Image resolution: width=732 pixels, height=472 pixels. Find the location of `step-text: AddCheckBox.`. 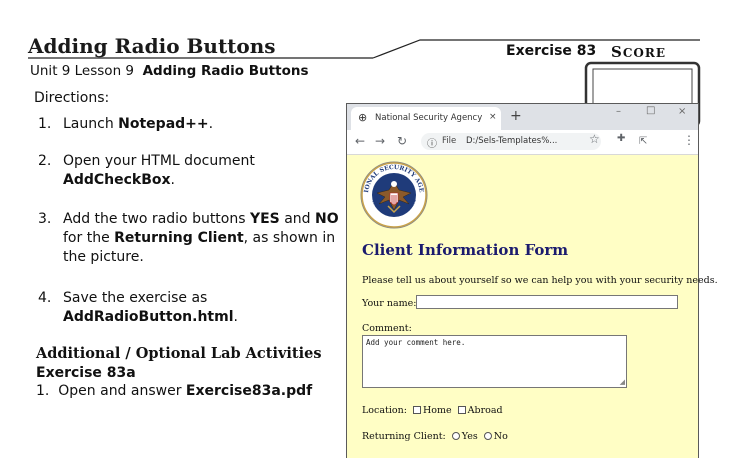

step-text: AddCheckBox. is located at coordinates (119, 180).